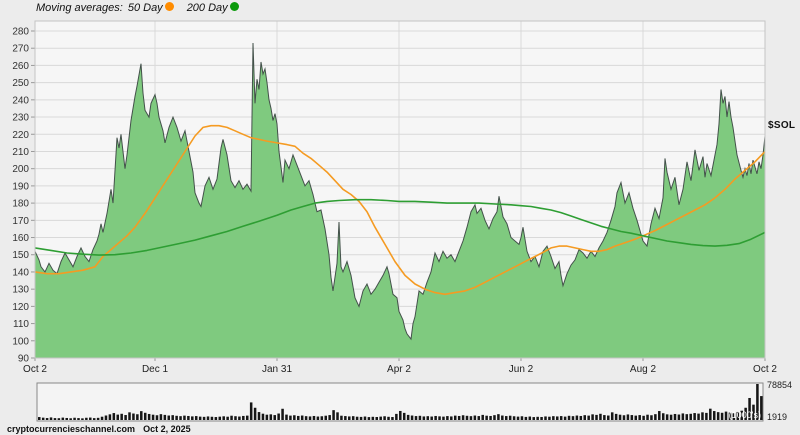 Image resolution: width=800 pixels, height=435 pixels. What do you see at coordinates (20, 272) in the screenshot?
I see `svg-text: 140` at bounding box center [20, 272].